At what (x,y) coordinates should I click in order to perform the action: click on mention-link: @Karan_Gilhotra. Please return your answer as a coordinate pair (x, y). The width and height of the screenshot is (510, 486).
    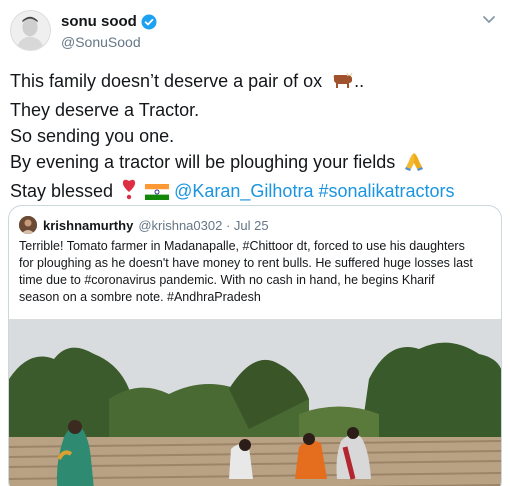
    Looking at the image, I should click on (243, 191).